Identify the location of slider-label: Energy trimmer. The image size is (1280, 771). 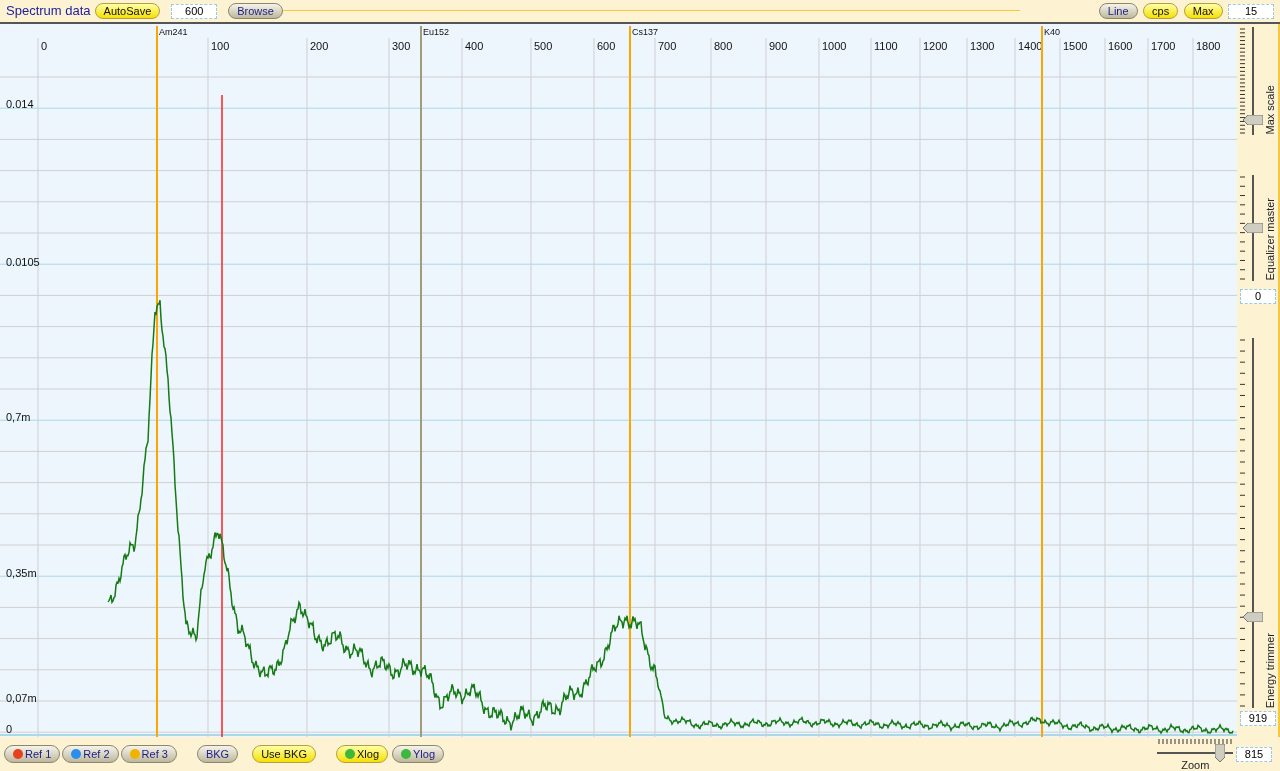
(1269, 670).